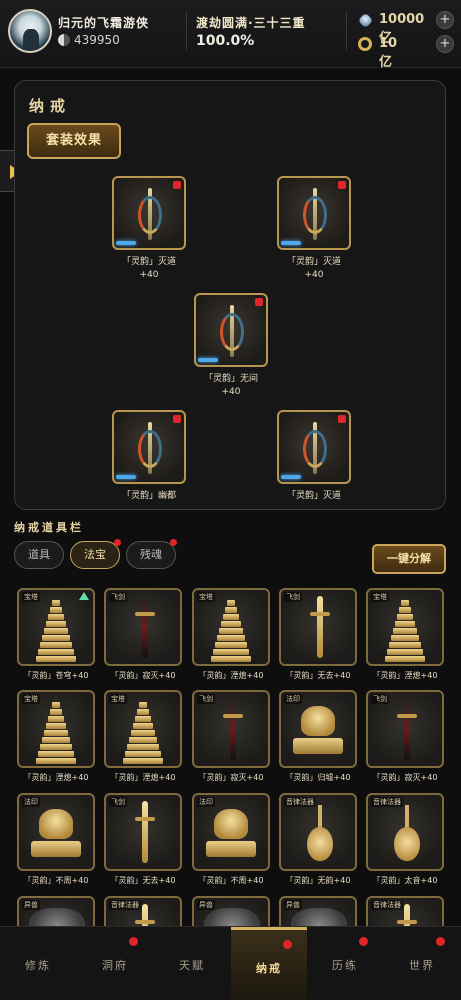  I want to click on nav-item: 洞府, so click(115, 963).